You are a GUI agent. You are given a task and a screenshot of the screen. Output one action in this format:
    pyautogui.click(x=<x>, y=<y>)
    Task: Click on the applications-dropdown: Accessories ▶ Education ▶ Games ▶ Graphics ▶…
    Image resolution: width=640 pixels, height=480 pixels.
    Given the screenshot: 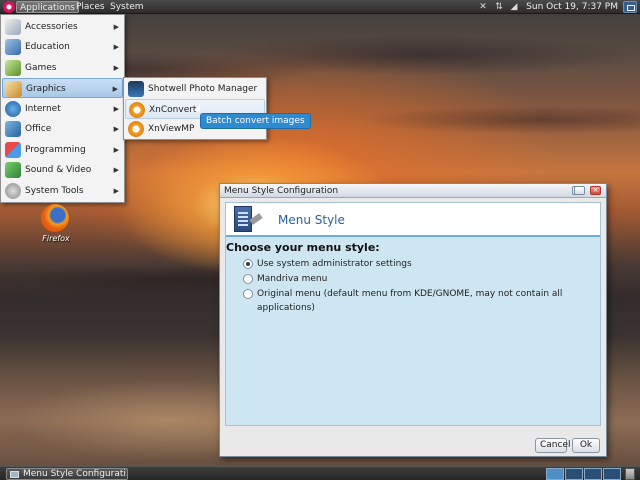 What is the action you would take?
    pyautogui.click(x=62, y=108)
    